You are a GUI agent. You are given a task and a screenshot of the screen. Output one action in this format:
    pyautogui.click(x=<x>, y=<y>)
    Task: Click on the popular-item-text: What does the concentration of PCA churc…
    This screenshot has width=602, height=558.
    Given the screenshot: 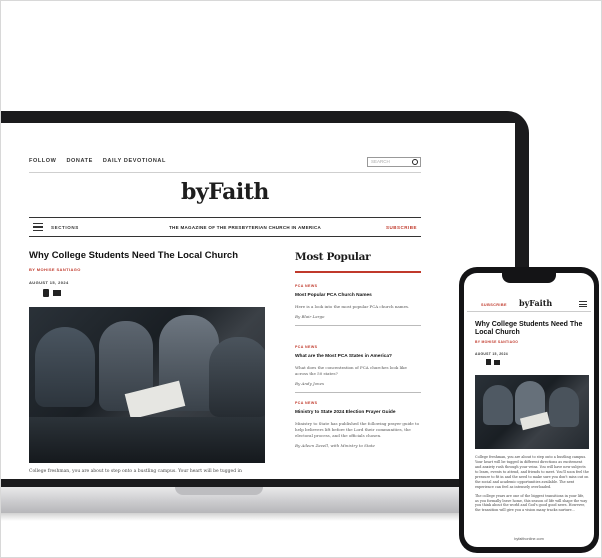 What is the action you would take?
    pyautogui.click(x=351, y=370)
    